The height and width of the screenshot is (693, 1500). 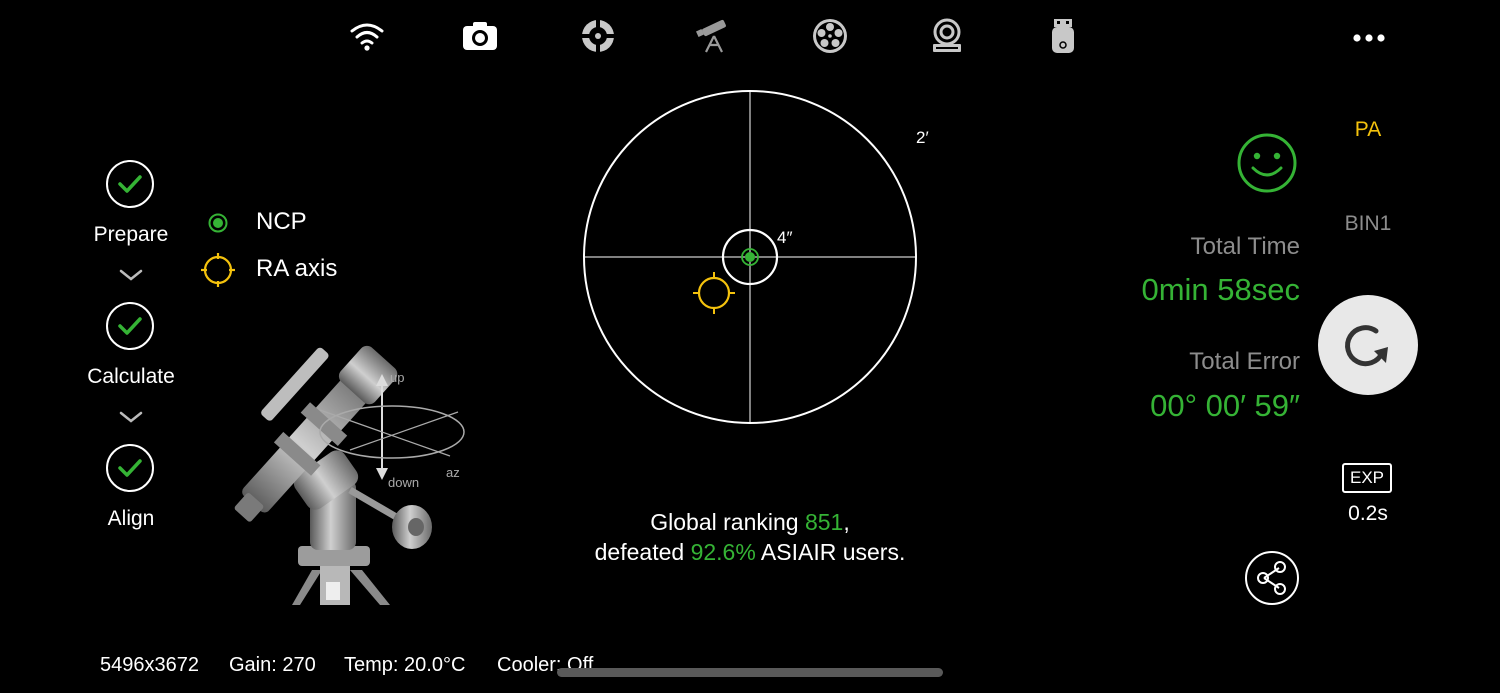 What do you see at coordinates (714, 36) in the screenshot?
I see `telescope-mount-icon` at bounding box center [714, 36].